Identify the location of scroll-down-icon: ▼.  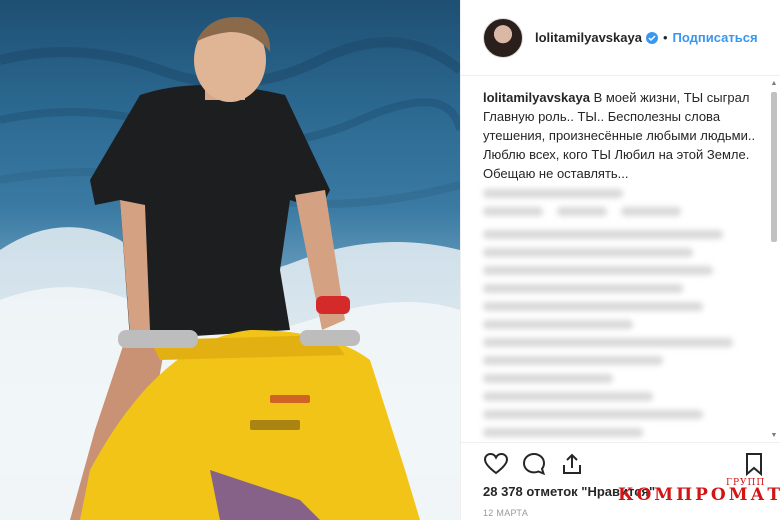
(774, 436).